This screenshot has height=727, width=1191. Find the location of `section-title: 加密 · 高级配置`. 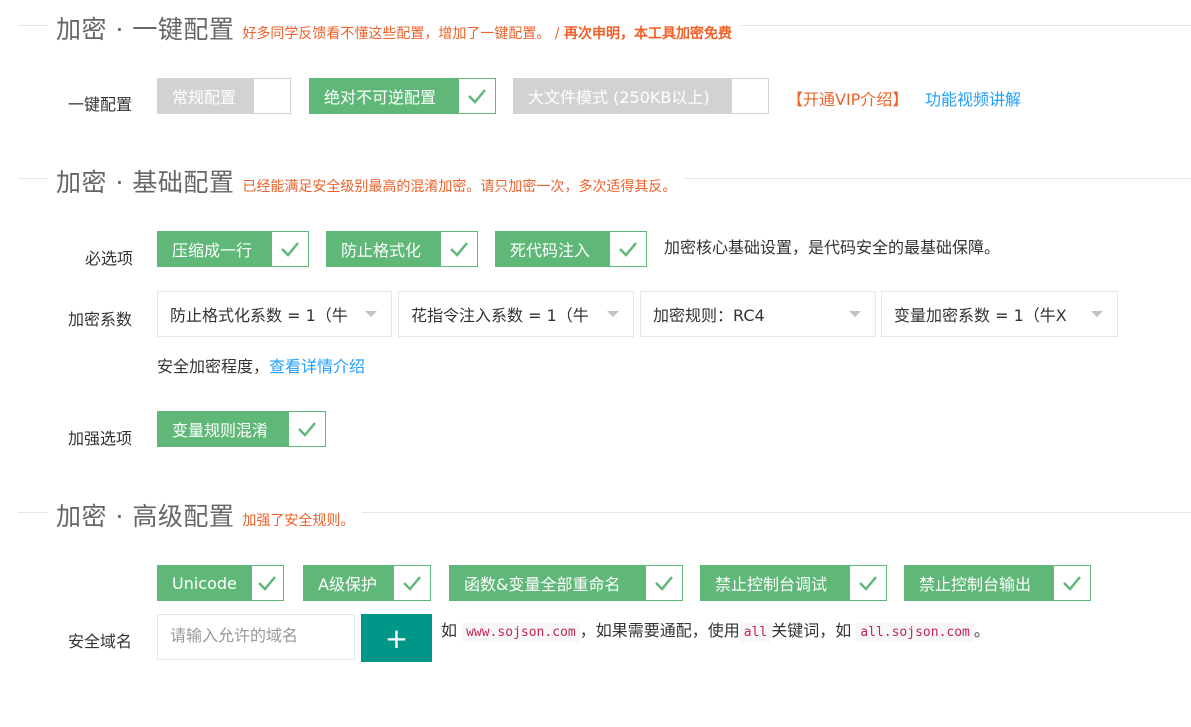

section-title: 加密 · 高级配置 is located at coordinates (145, 516).